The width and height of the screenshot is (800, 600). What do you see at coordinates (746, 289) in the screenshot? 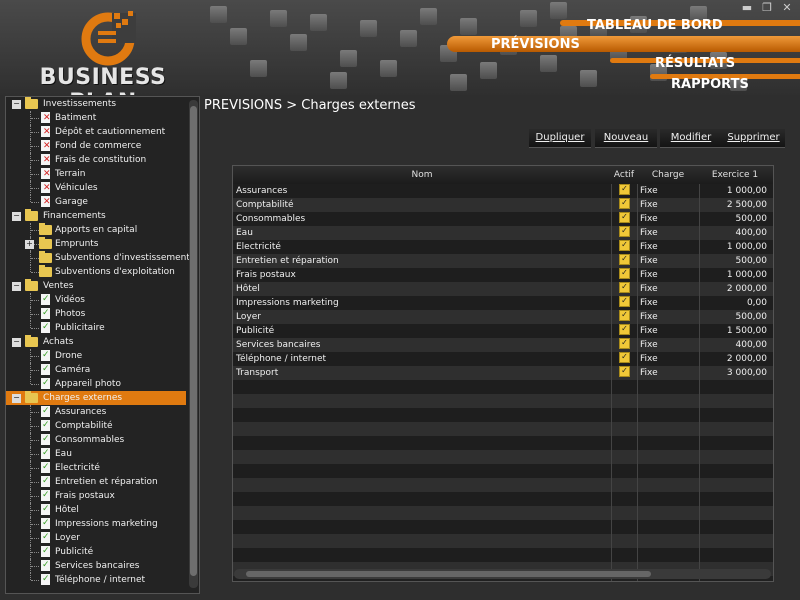
I see `cell-exercice: 2 000,00` at bounding box center [746, 289].